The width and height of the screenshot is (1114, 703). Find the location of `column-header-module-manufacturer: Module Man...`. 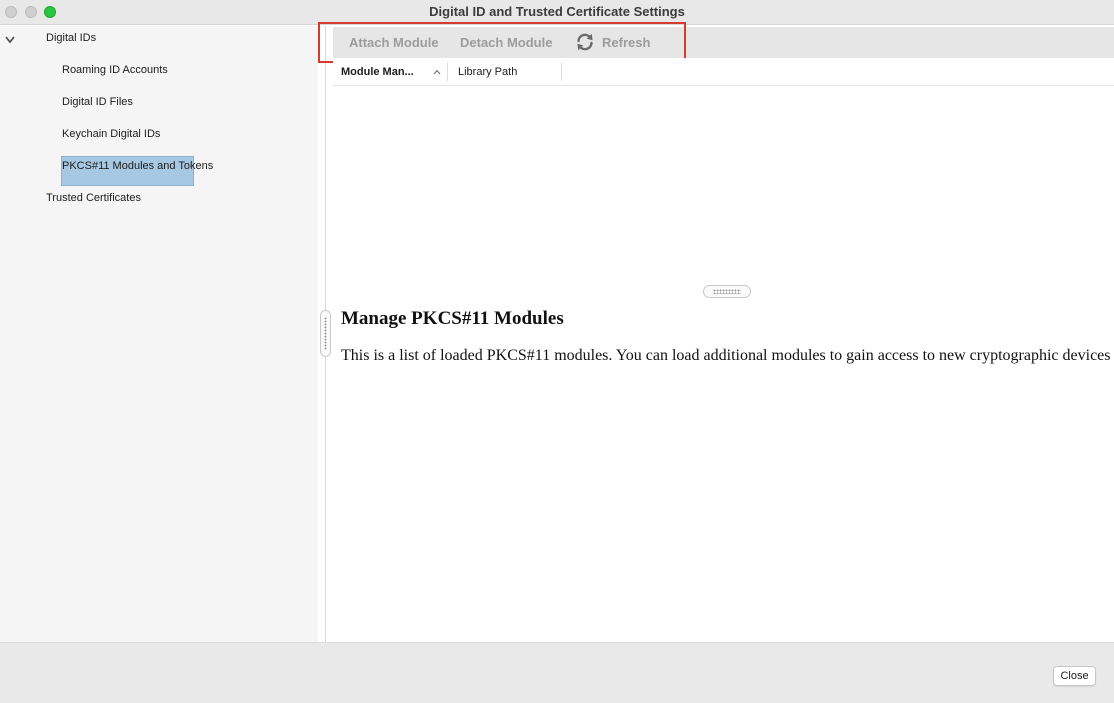

column-header-module-manufacturer: Module Man... is located at coordinates (377, 72).